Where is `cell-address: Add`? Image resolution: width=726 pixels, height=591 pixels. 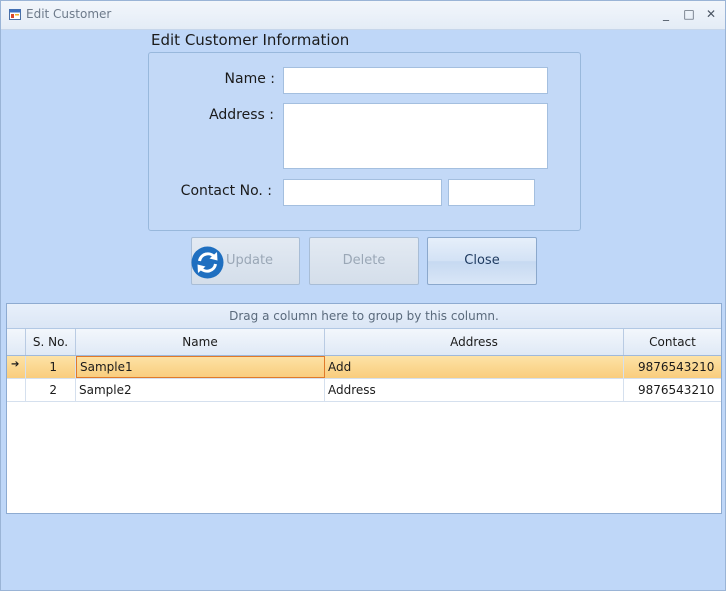 cell-address: Add is located at coordinates (474, 367).